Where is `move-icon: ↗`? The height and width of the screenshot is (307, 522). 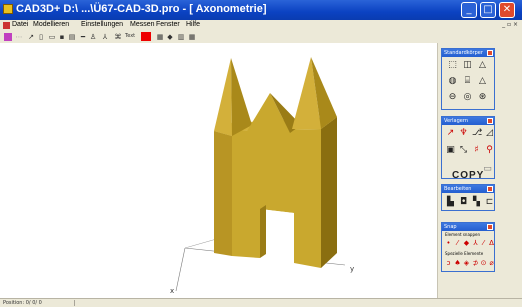
move-icon: ↗ is located at coordinates (450, 133).